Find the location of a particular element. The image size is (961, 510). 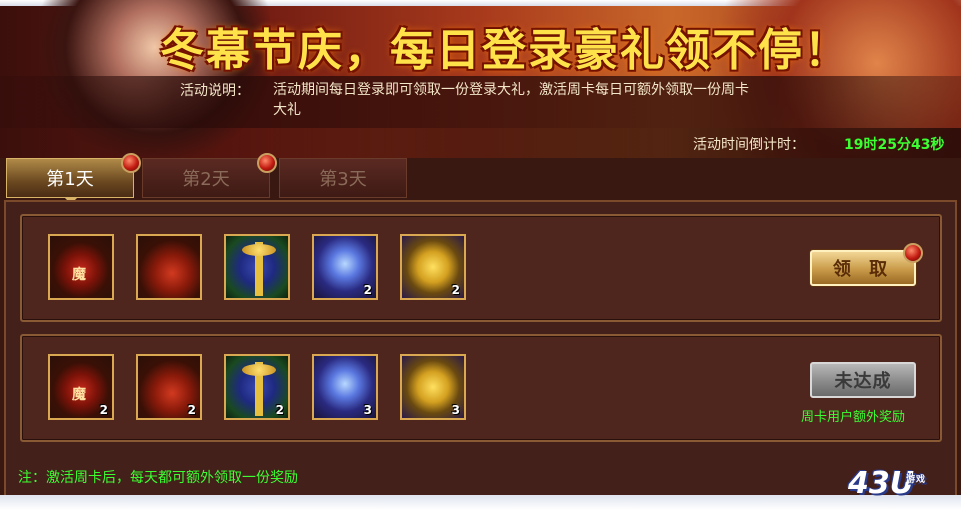

claim-button-label: 领 取 is located at coordinates (863, 269).